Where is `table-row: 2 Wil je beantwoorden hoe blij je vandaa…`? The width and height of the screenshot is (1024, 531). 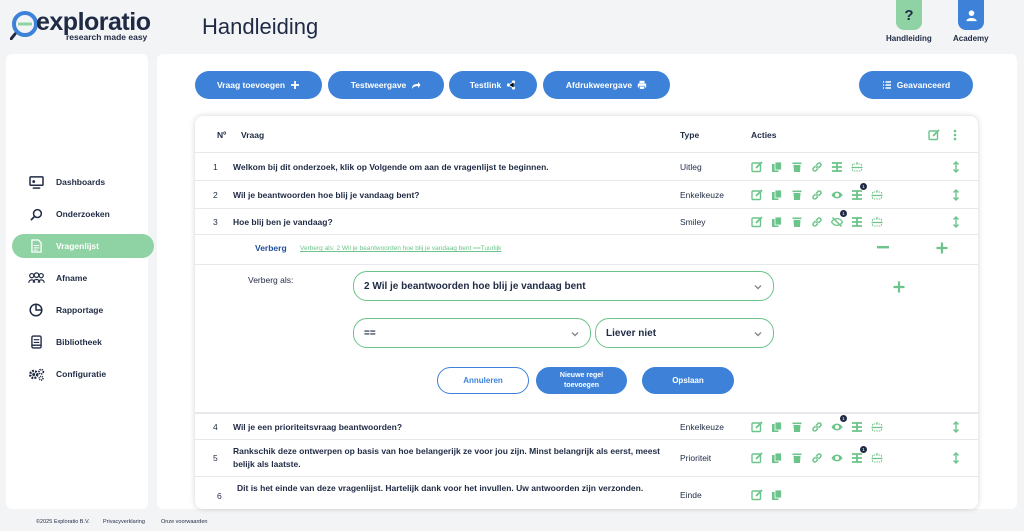 table-row: 2 Wil je beantwoorden hoe blij je vandaa… is located at coordinates (586, 194).